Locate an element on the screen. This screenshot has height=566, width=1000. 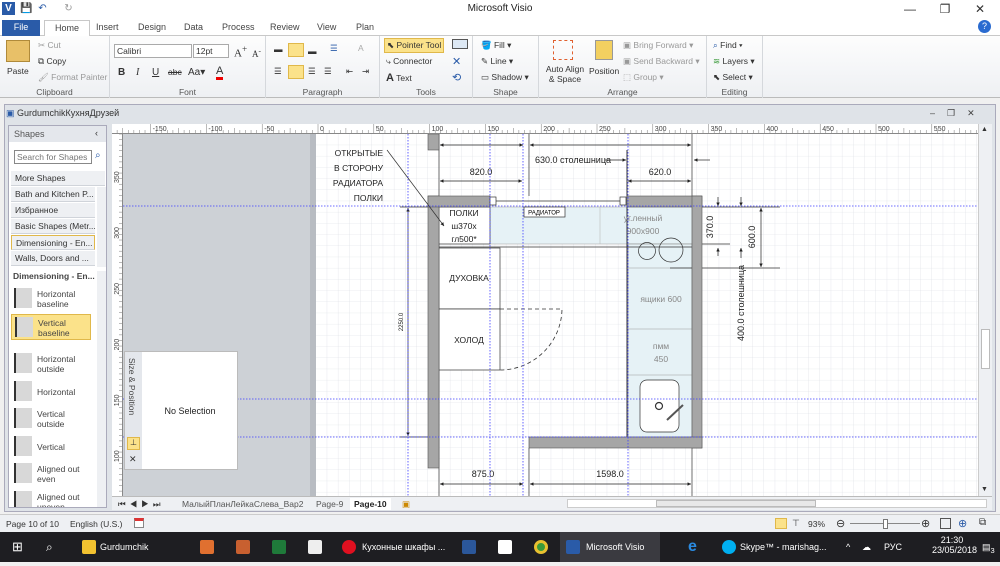
tab-design: Design is located at coordinates (152, 28).